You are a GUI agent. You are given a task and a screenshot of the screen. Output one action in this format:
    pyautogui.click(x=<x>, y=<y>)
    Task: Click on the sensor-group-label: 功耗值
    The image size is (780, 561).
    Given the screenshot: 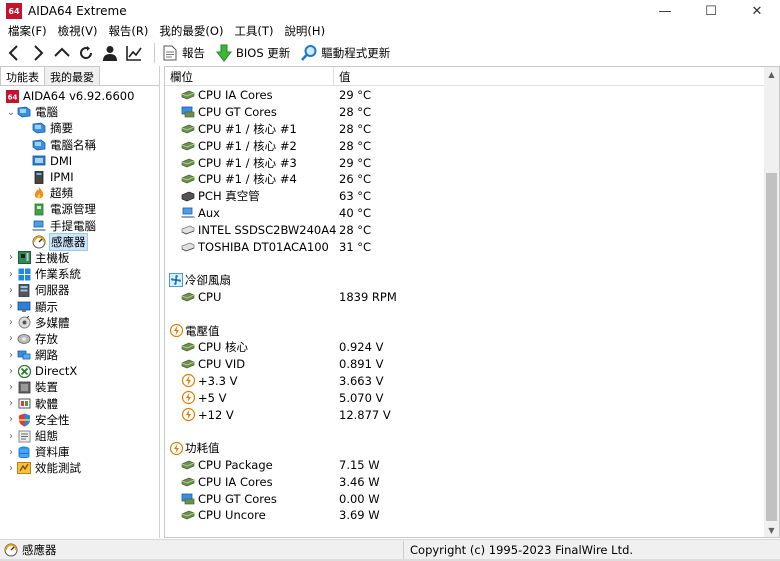 What is the action you would take?
    pyautogui.click(x=202, y=448)
    